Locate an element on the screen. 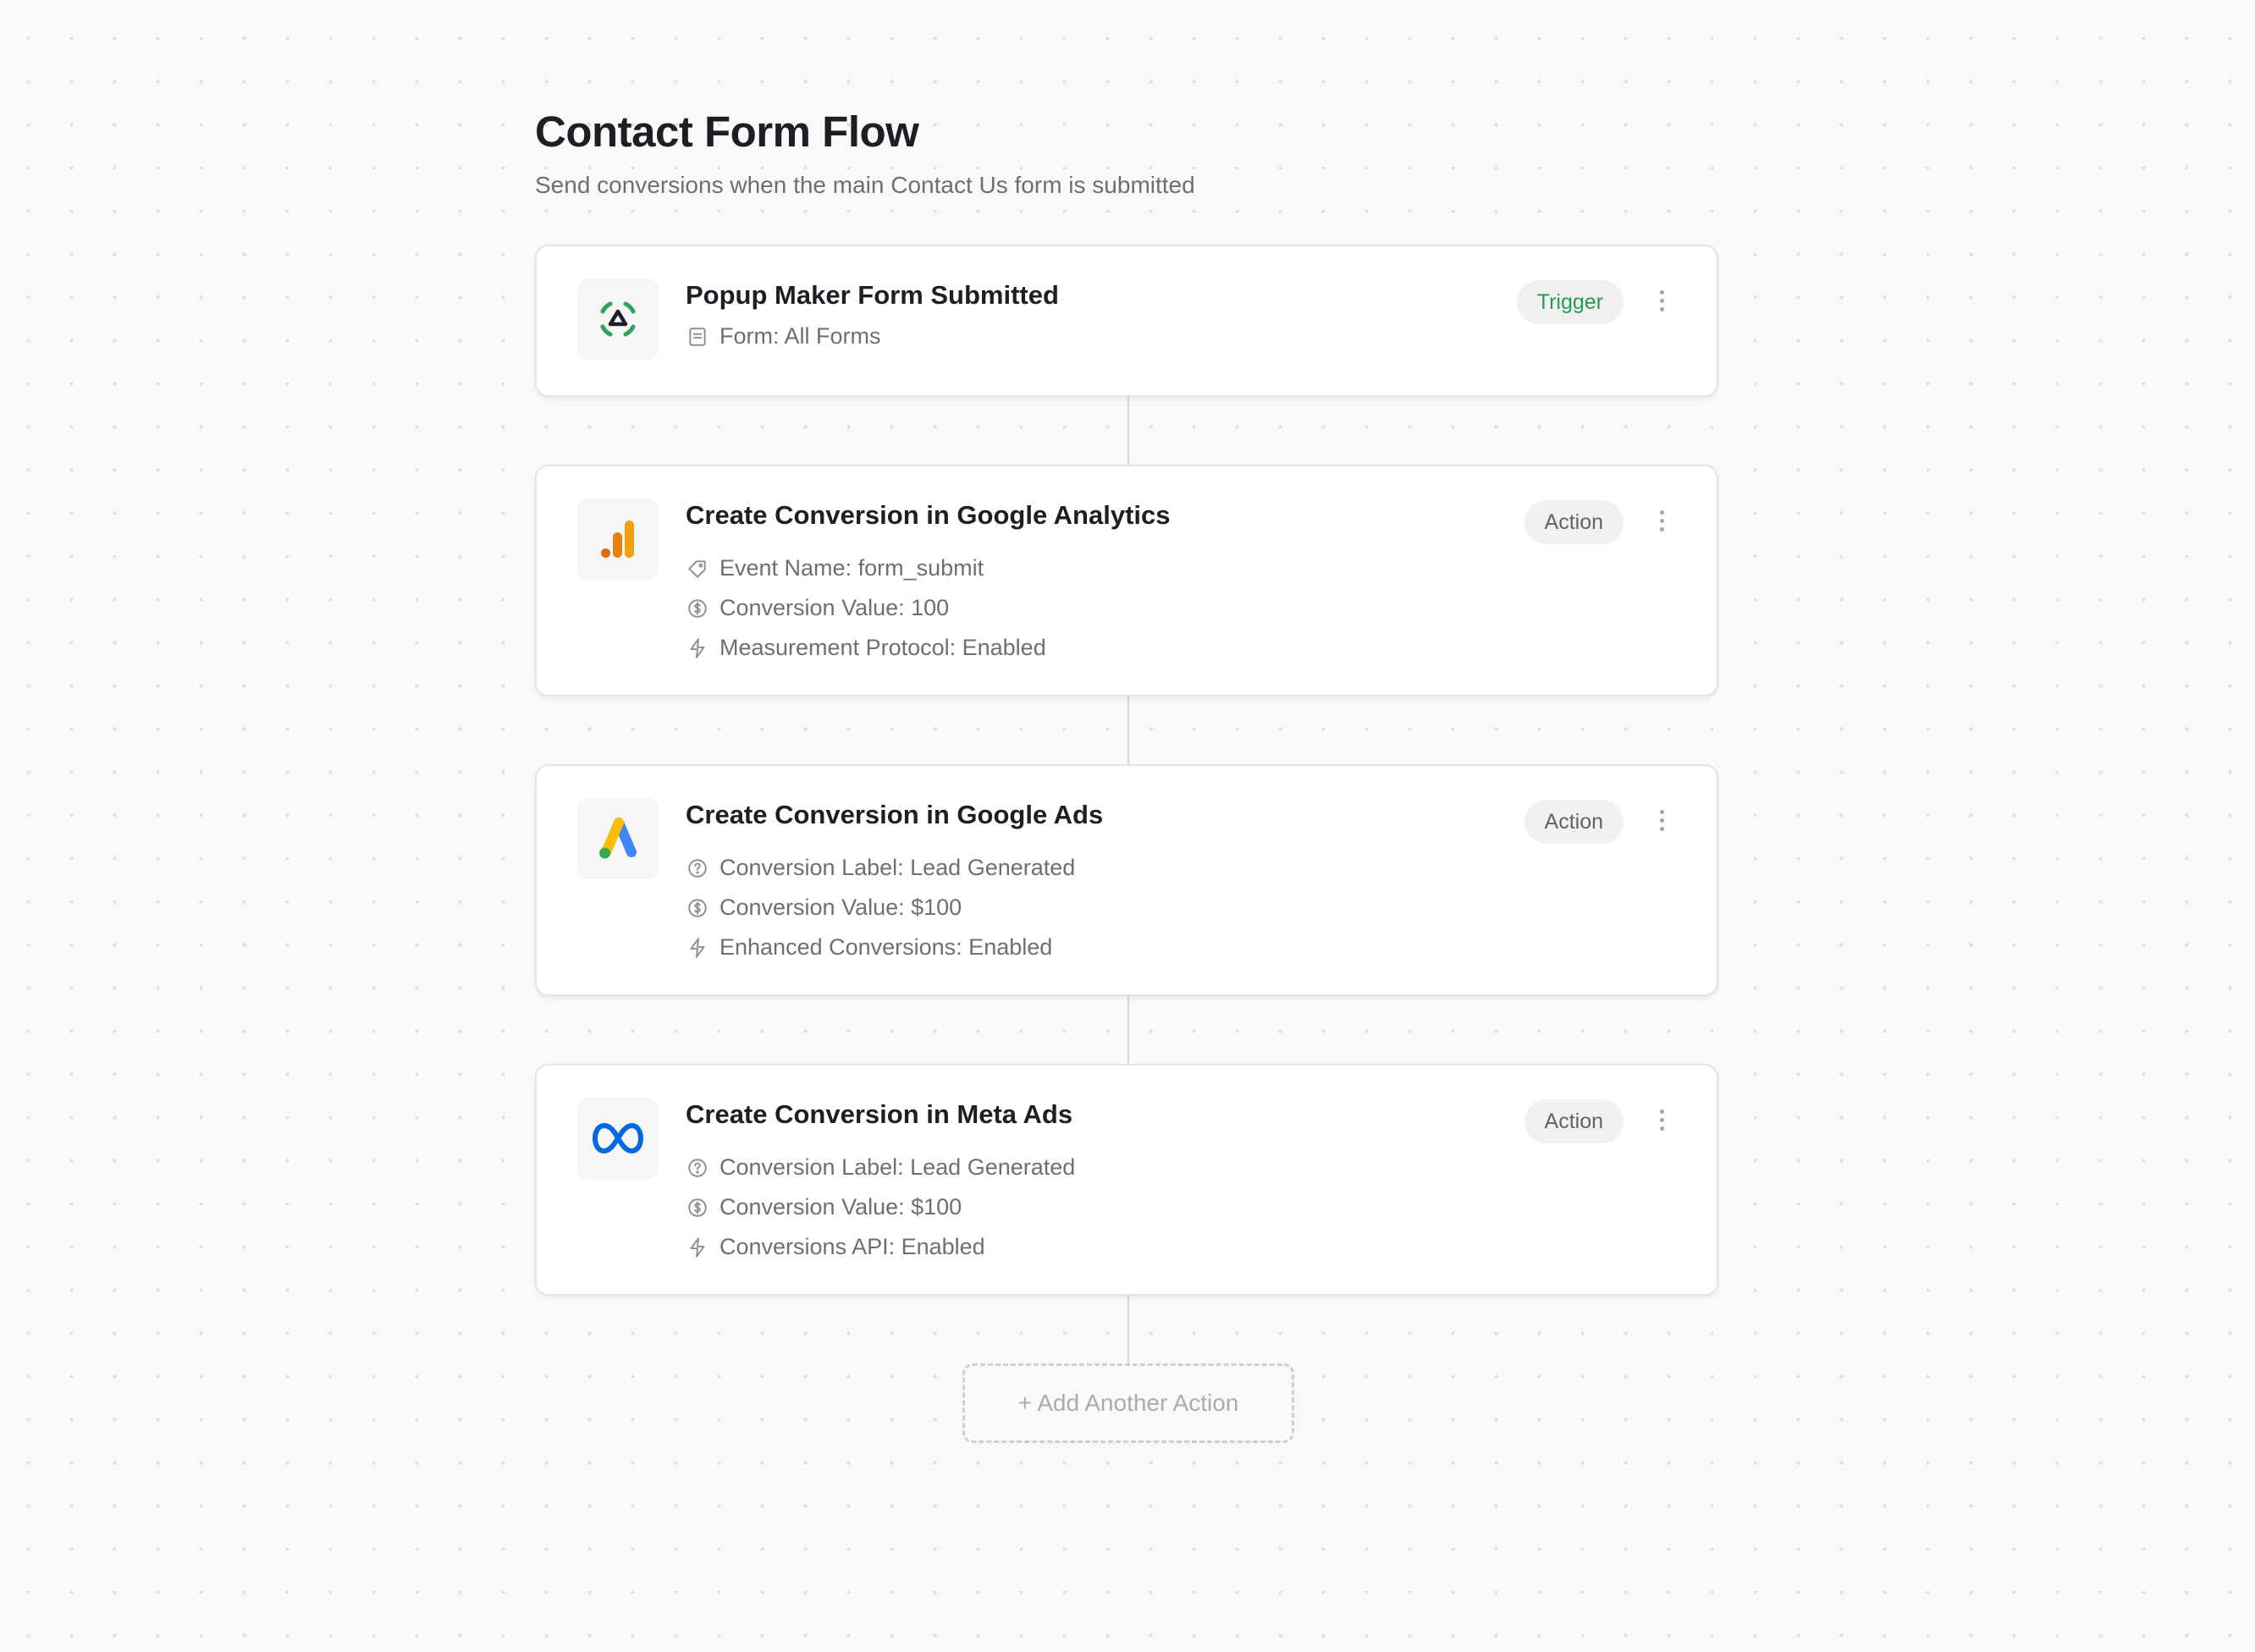 The image size is (2255, 1652). trigger-badge: Trigger is located at coordinates (1570, 302).